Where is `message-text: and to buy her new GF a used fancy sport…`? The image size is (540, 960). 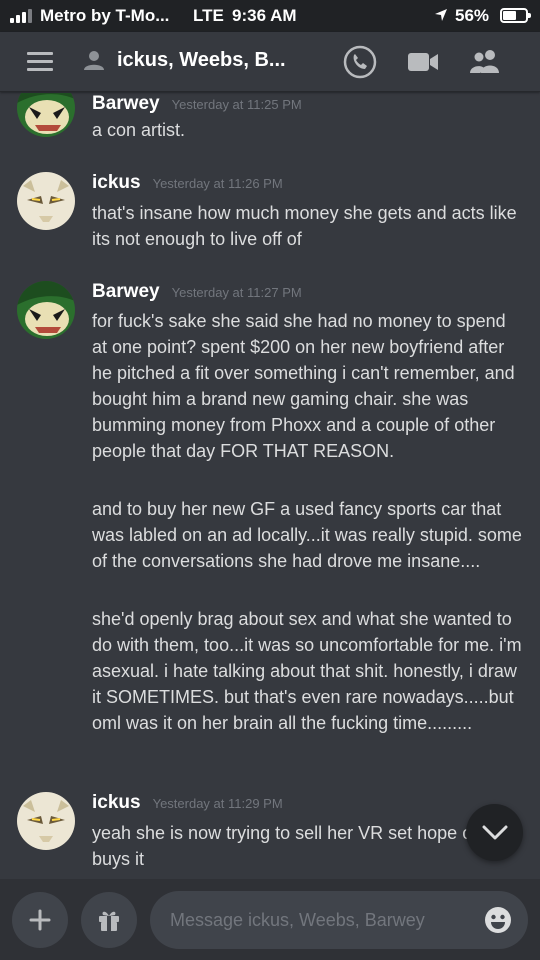
message-text: and to buy her new GF a used fancy sport… is located at coordinates (307, 535).